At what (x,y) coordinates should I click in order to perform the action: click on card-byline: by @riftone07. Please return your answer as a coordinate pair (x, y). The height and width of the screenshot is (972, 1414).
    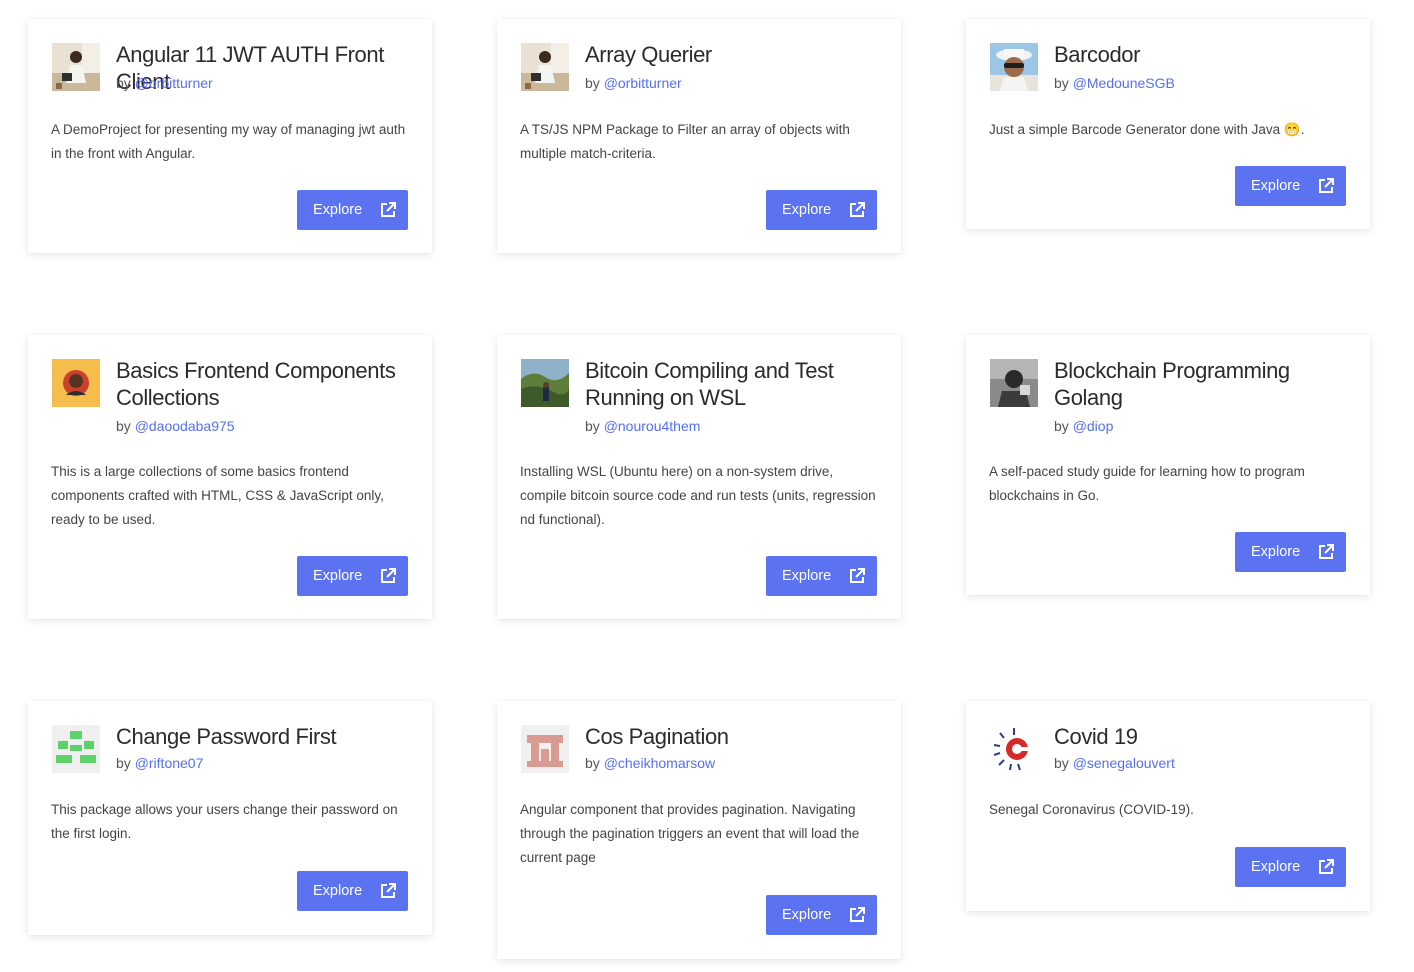
    Looking at the image, I should click on (159, 763).